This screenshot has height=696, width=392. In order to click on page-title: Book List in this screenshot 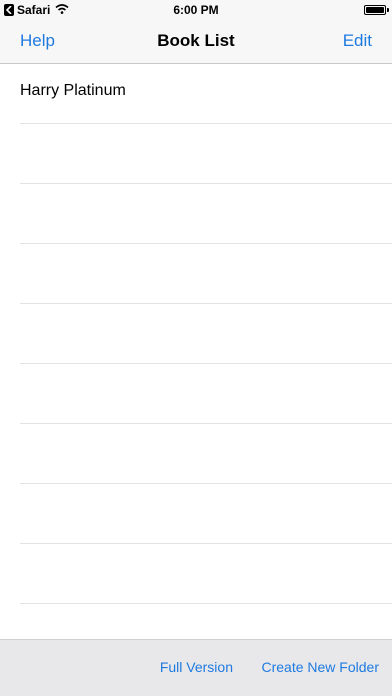, I will do `click(196, 40)`.